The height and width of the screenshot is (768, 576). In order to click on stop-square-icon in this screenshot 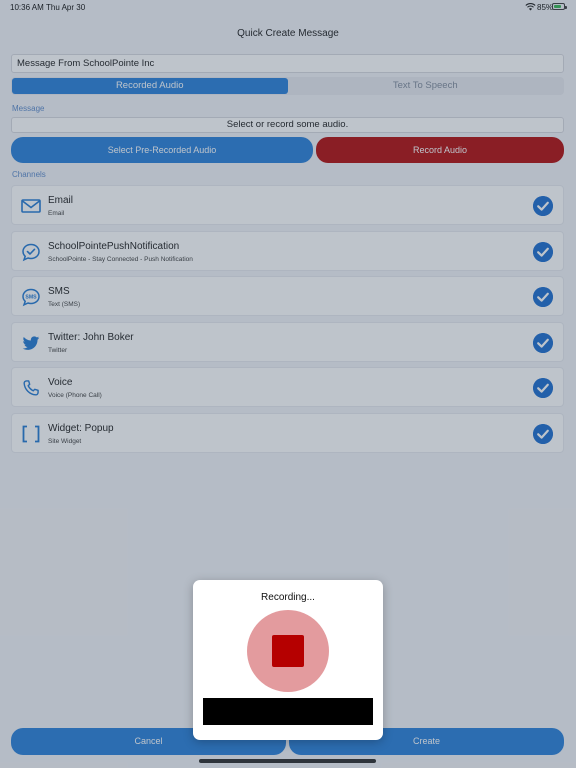, I will do `click(288, 651)`.